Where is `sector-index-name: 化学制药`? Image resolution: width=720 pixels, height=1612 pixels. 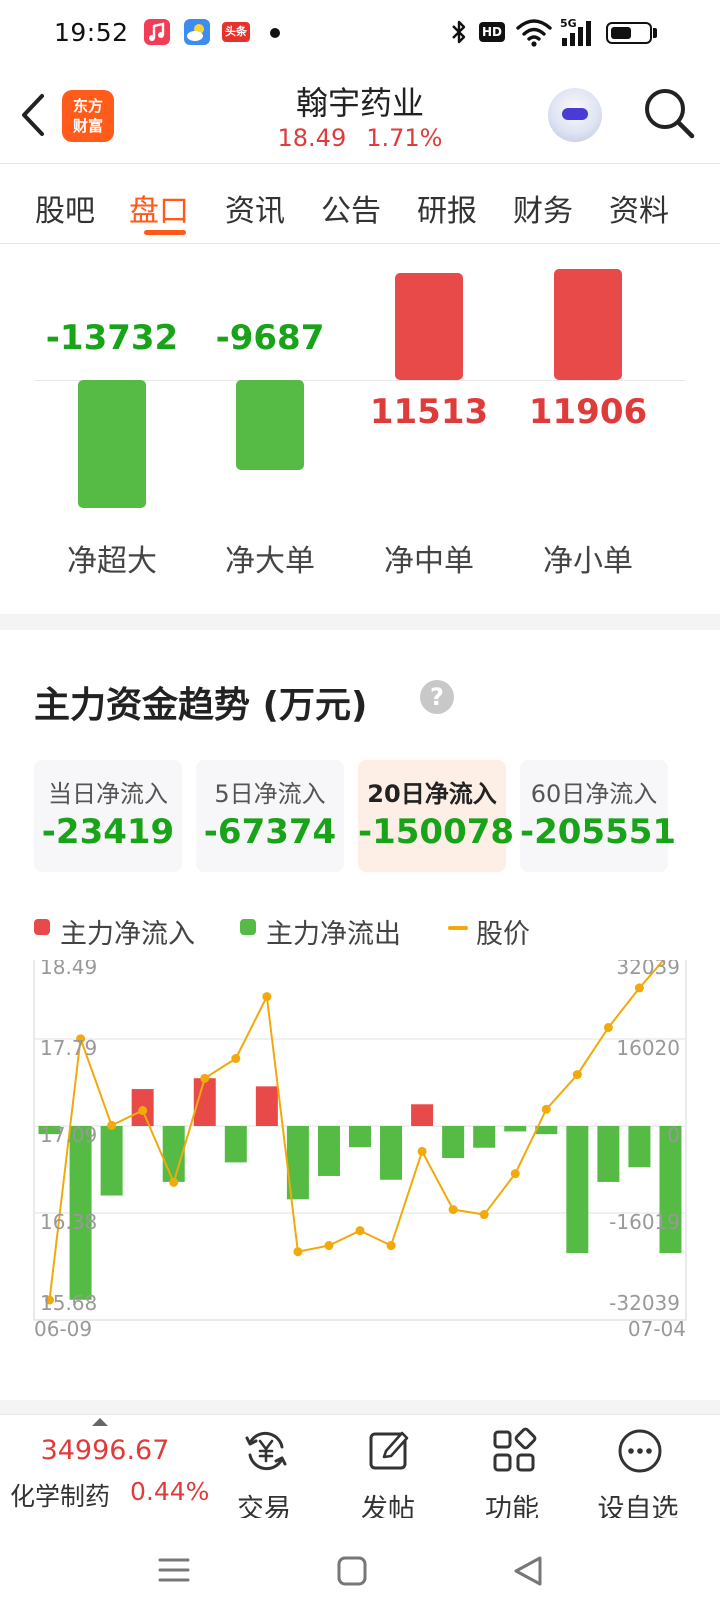 sector-index-name: 化学制药 is located at coordinates (60, 1495).